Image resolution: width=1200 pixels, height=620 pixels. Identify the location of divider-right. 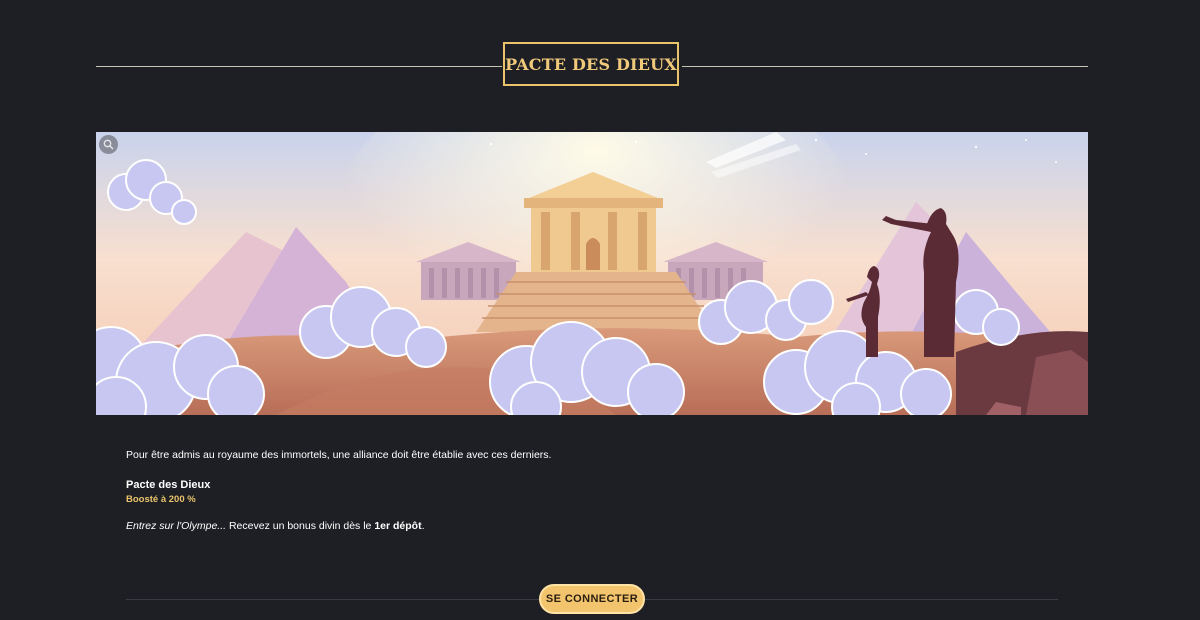
(885, 66).